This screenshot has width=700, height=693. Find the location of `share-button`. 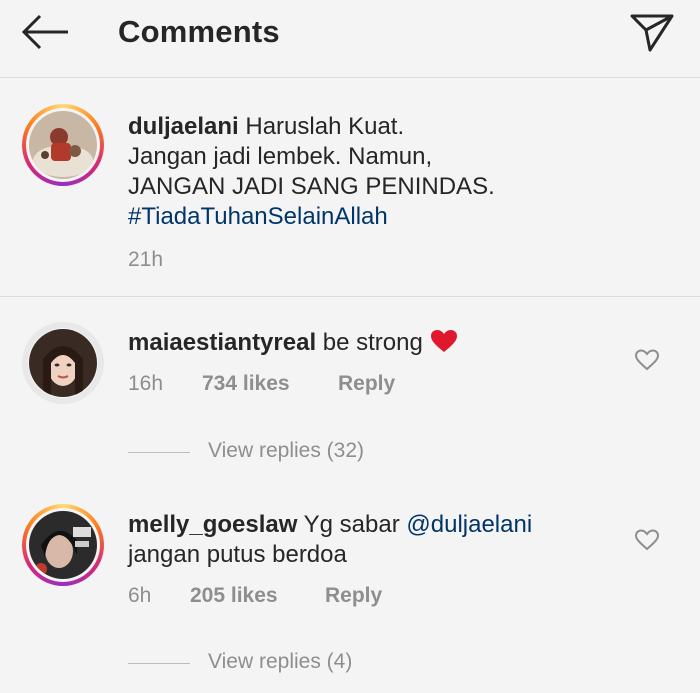

share-button is located at coordinates (652, 32).